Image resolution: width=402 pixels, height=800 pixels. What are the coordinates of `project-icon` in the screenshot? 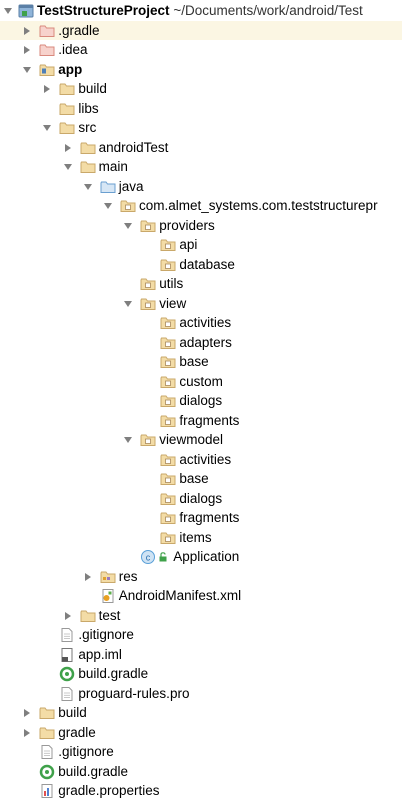 It's located at (26, 11).